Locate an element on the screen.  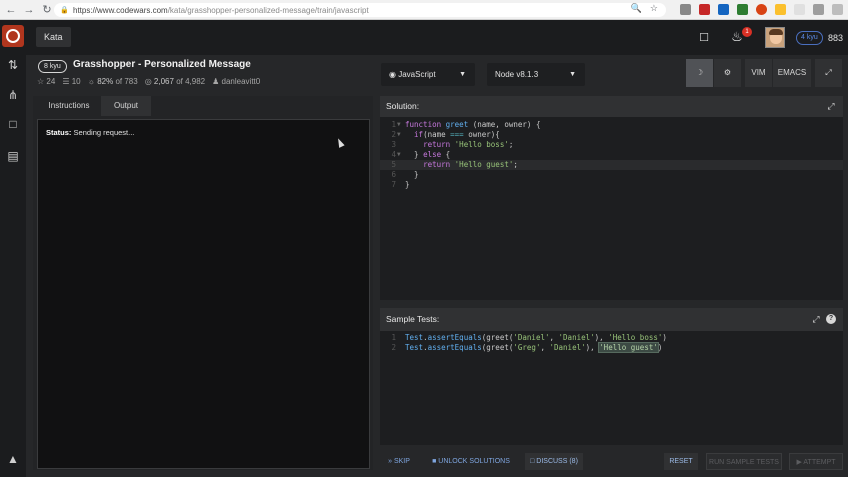
fullscreen-button: ⤢ is located at coordinates (828, 73).